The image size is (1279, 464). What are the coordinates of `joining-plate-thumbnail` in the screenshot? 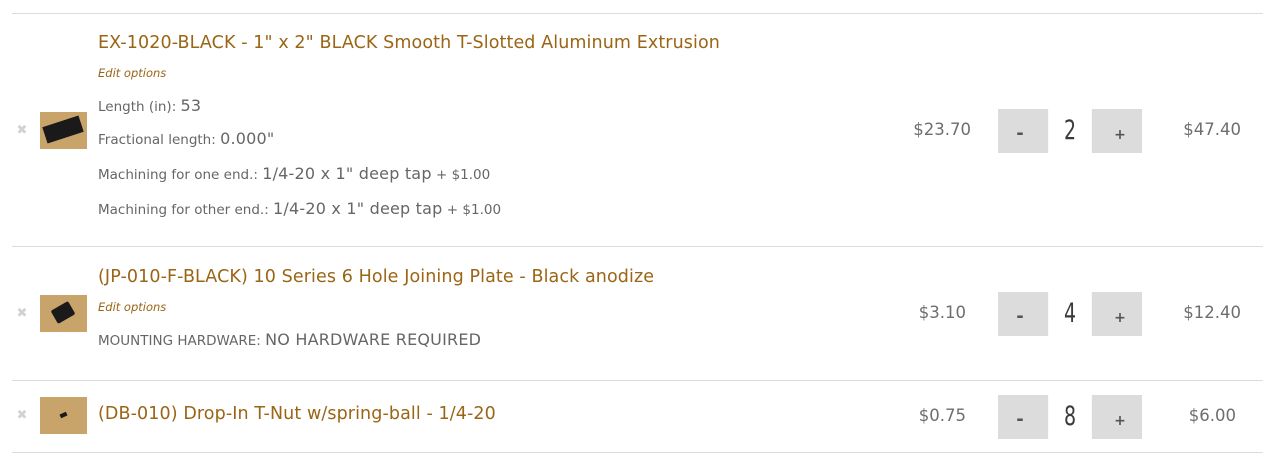 It's located at (63, 312).